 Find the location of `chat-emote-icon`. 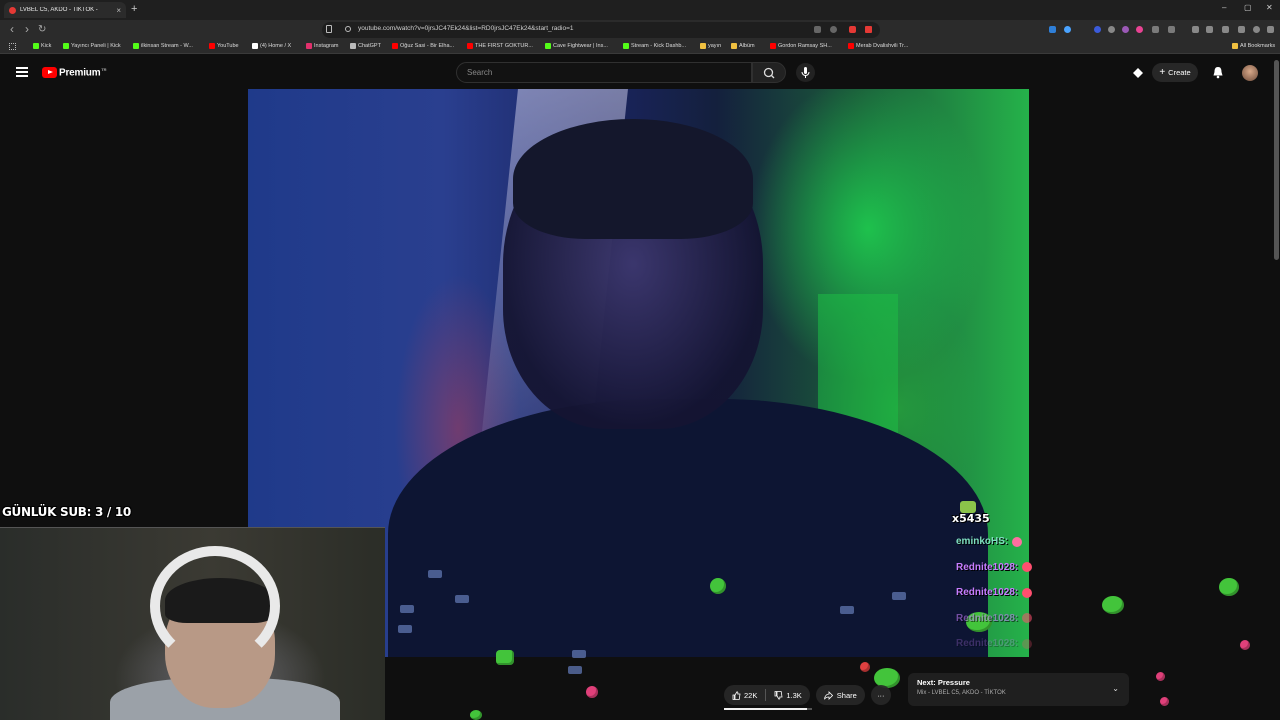

chat-emote-icon is located at coordinates (1027, 592).